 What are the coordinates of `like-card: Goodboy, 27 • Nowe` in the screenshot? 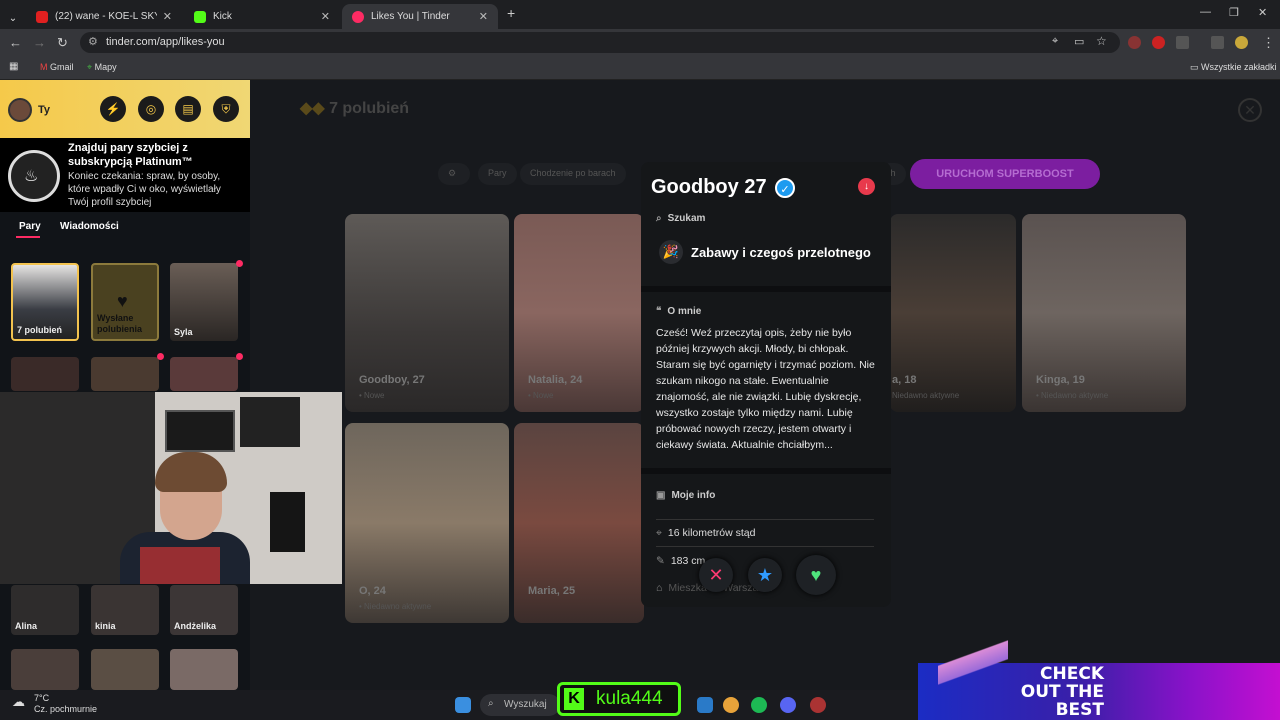 It's located at (427, 313).